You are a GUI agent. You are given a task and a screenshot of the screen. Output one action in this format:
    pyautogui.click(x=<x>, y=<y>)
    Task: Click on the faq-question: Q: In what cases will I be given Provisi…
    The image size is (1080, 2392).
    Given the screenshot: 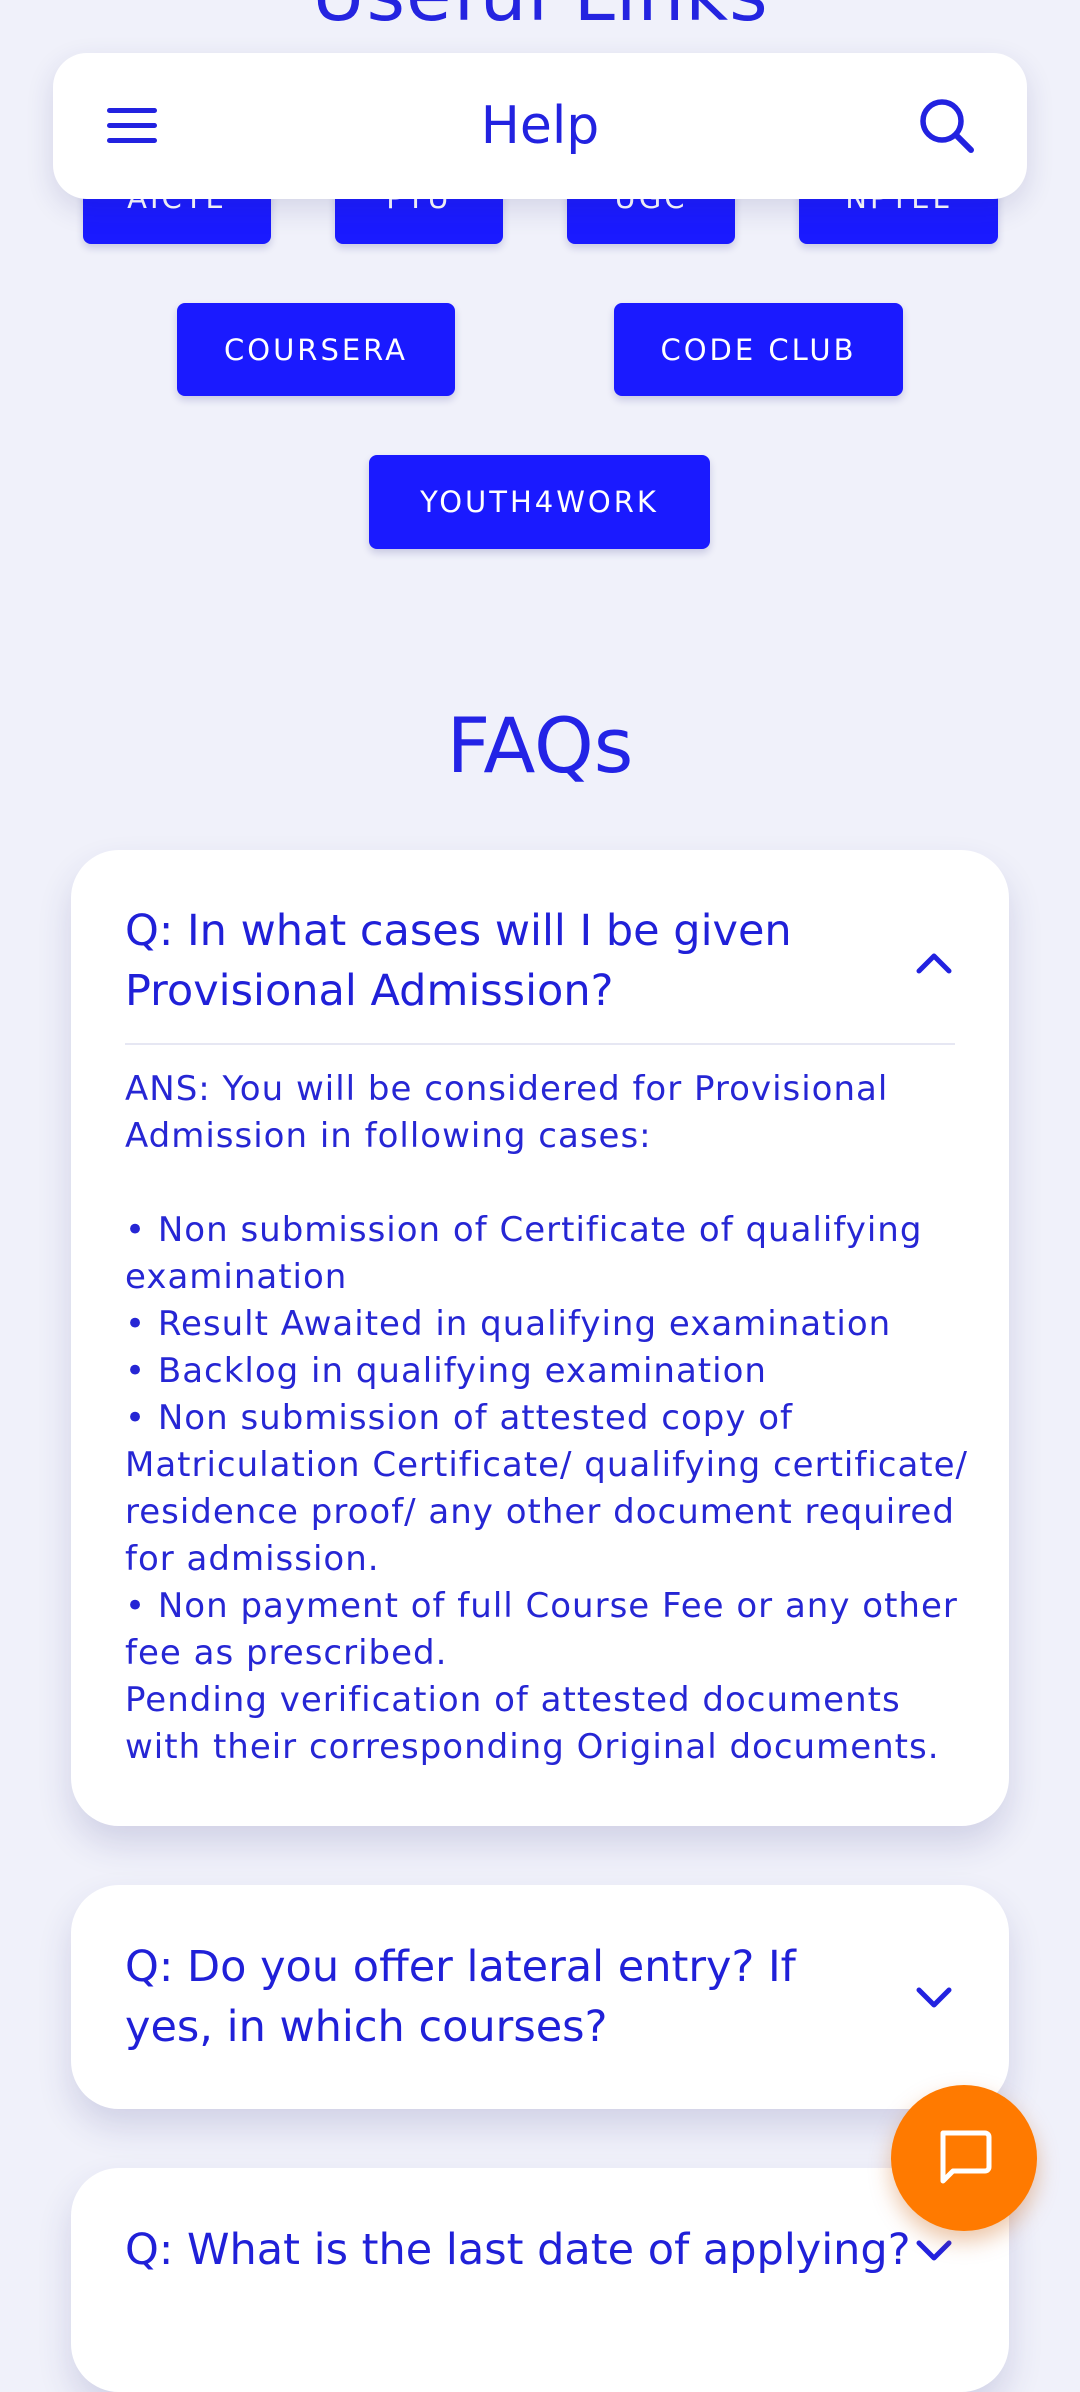 What is the action you would take?
    pyautogui.click(x=495, y=961)
    